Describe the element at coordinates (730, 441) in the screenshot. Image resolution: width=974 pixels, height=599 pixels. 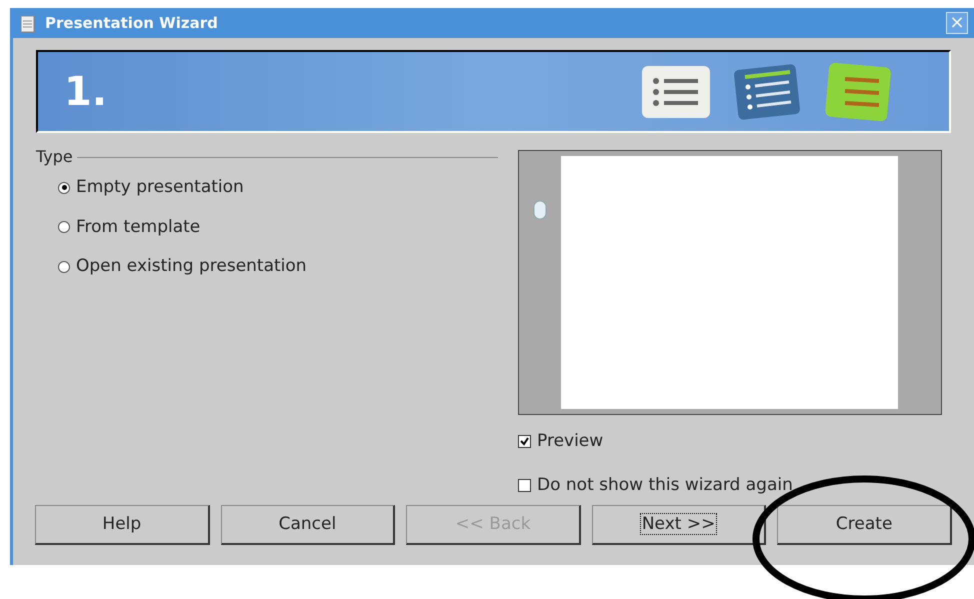
I see `checkbox-option: Preview` at that location.